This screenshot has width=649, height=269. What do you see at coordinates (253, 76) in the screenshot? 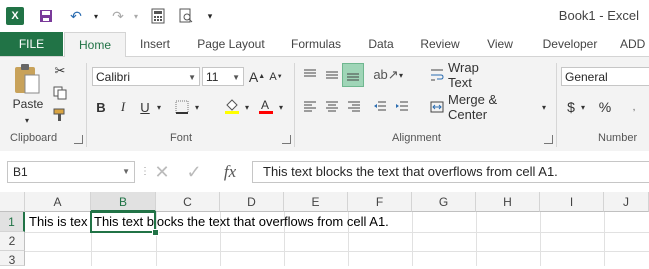
I see `increase-font-label: A` at bounding box center [253, 76].